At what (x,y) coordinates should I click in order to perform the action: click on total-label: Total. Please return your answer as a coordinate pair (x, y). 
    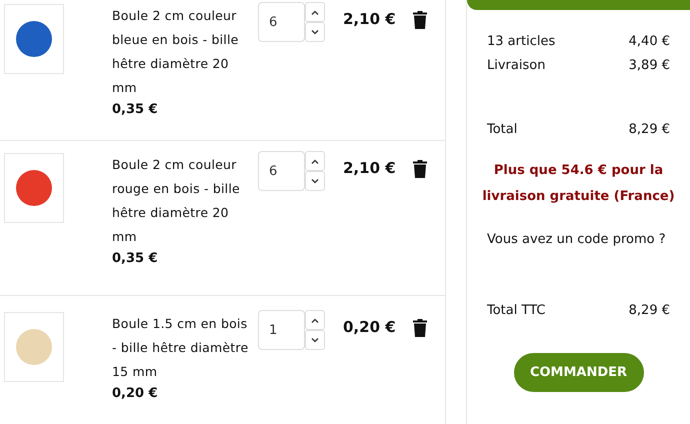
    Looking at the image, I should click on (502, 130).